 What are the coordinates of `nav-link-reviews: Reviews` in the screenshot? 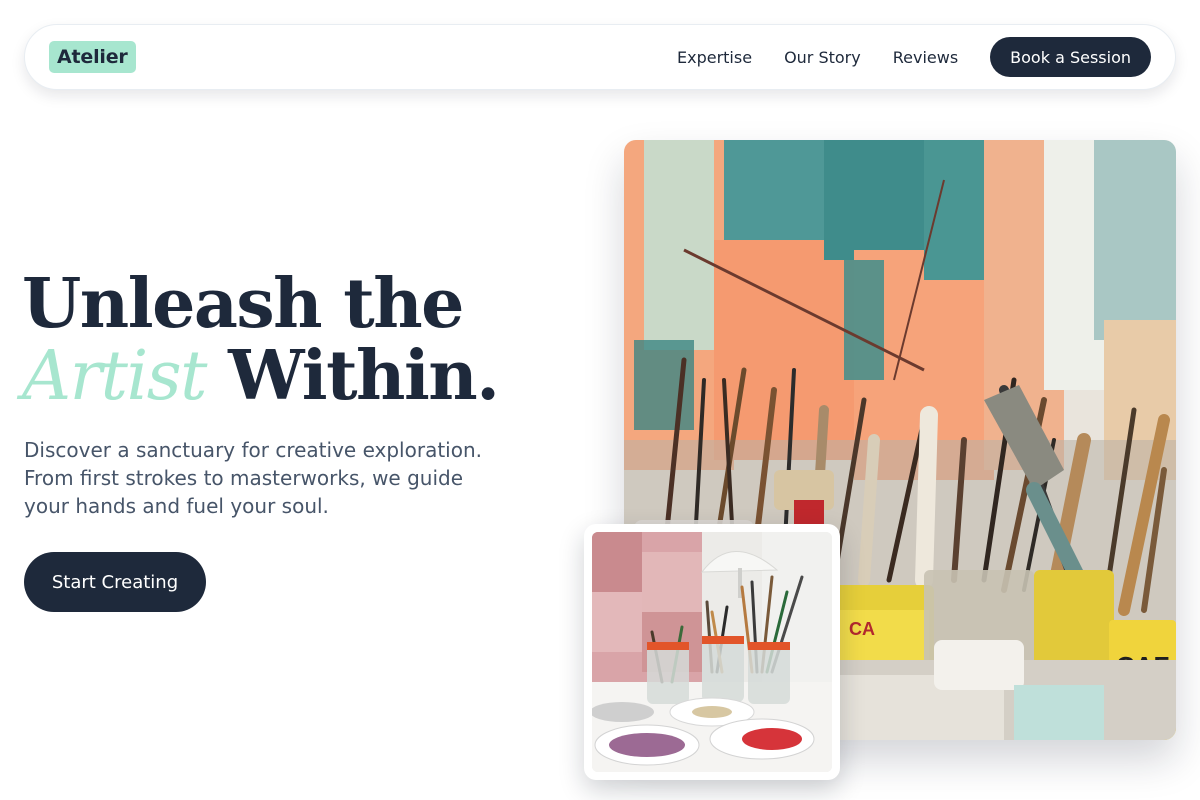 It's located at (925, 57).